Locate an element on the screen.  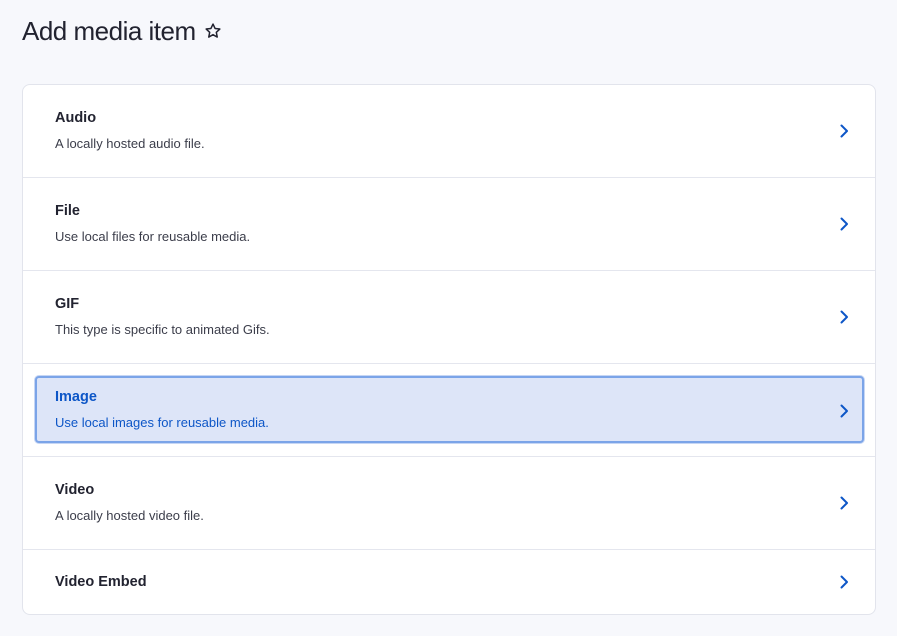
media-type-video-embed: Video Embed is located at coordinates (449, 582).